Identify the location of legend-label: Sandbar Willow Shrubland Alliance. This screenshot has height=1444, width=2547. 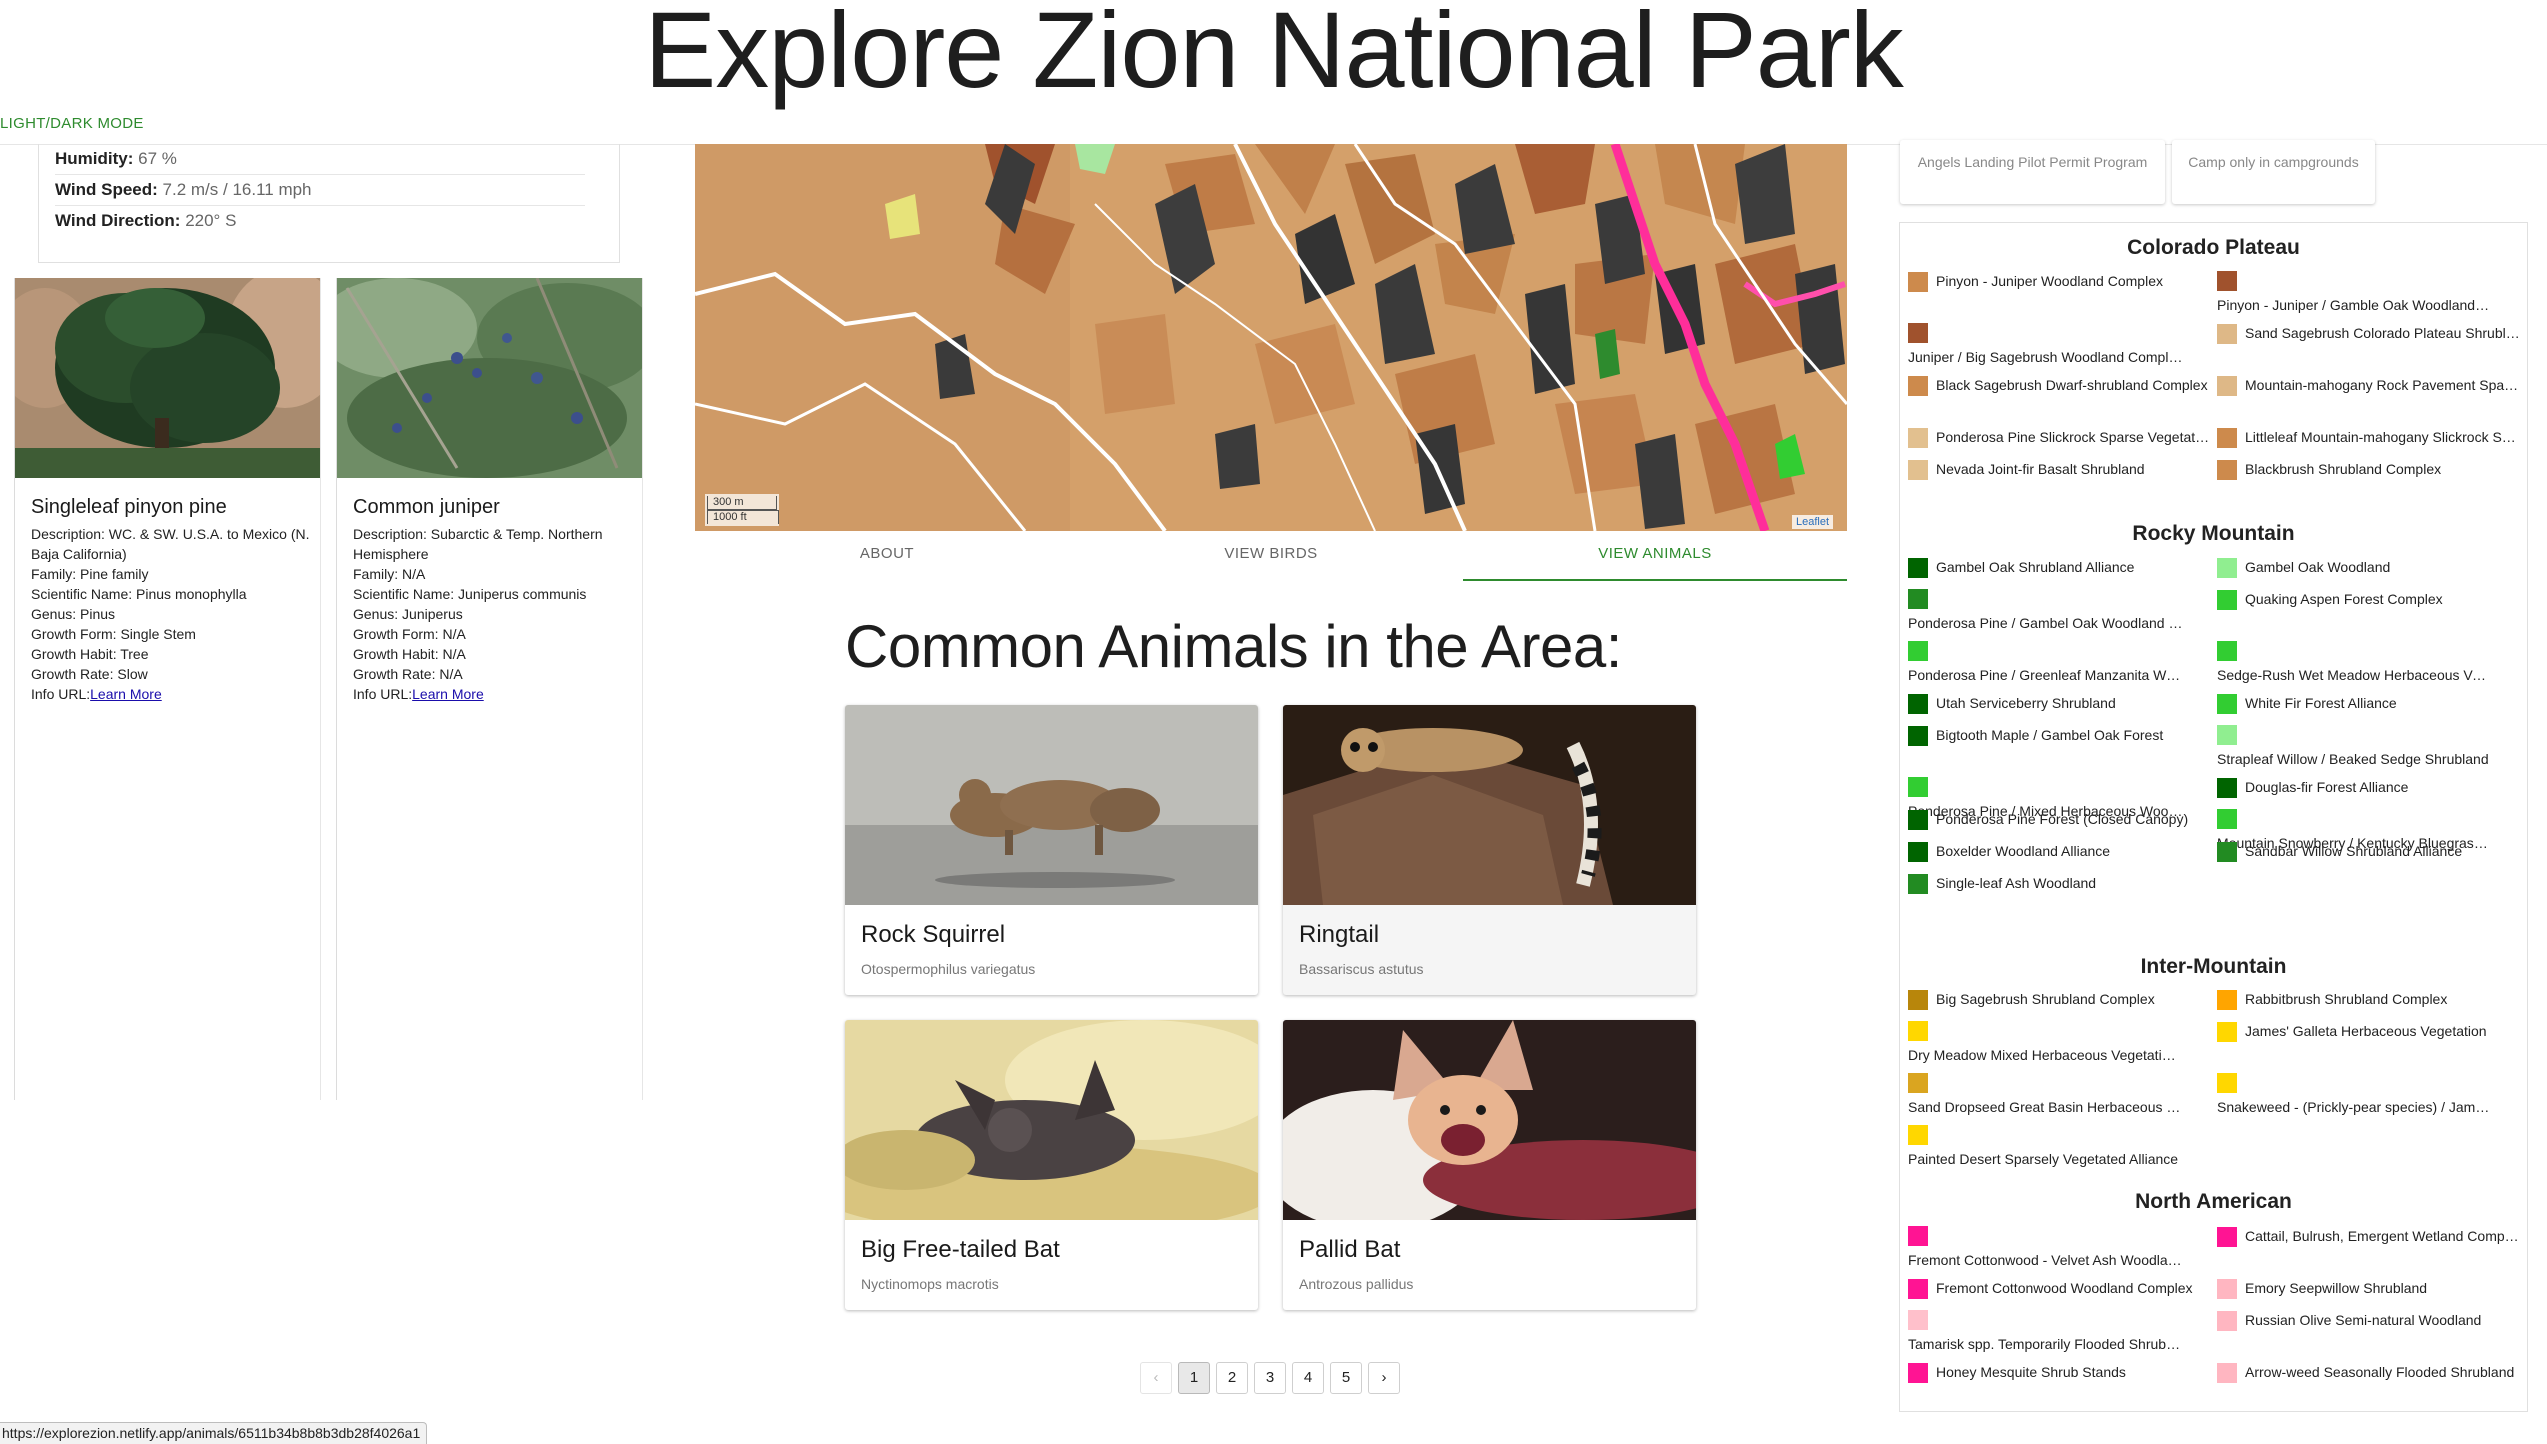
(2354, 851).